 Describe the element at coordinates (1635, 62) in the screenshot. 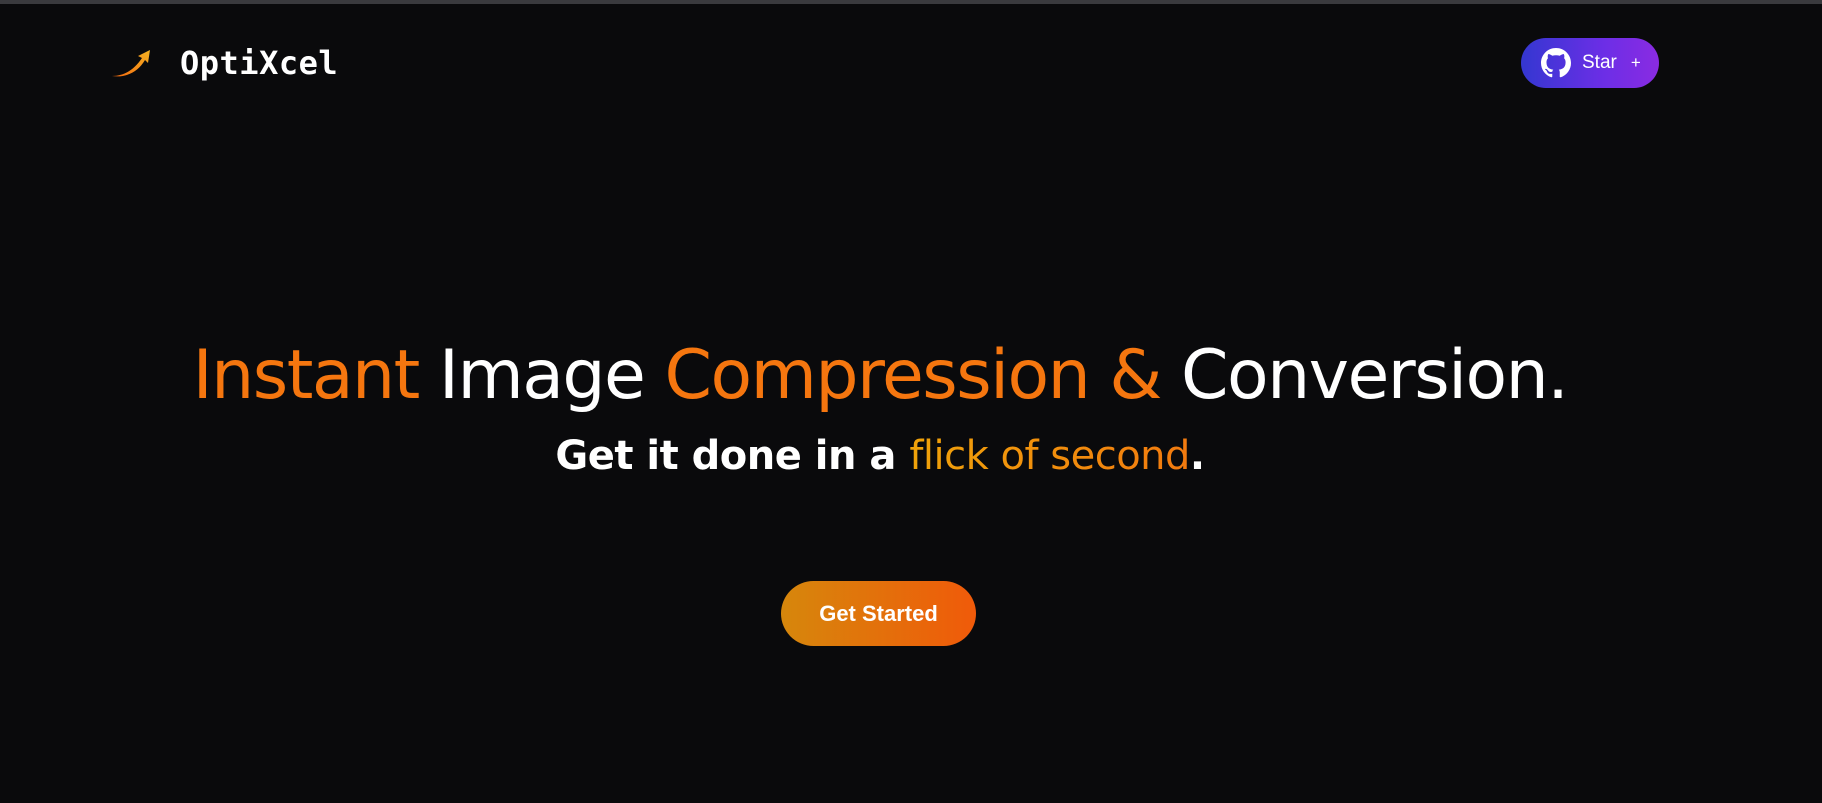

I see `plus-icon: +` at that location.